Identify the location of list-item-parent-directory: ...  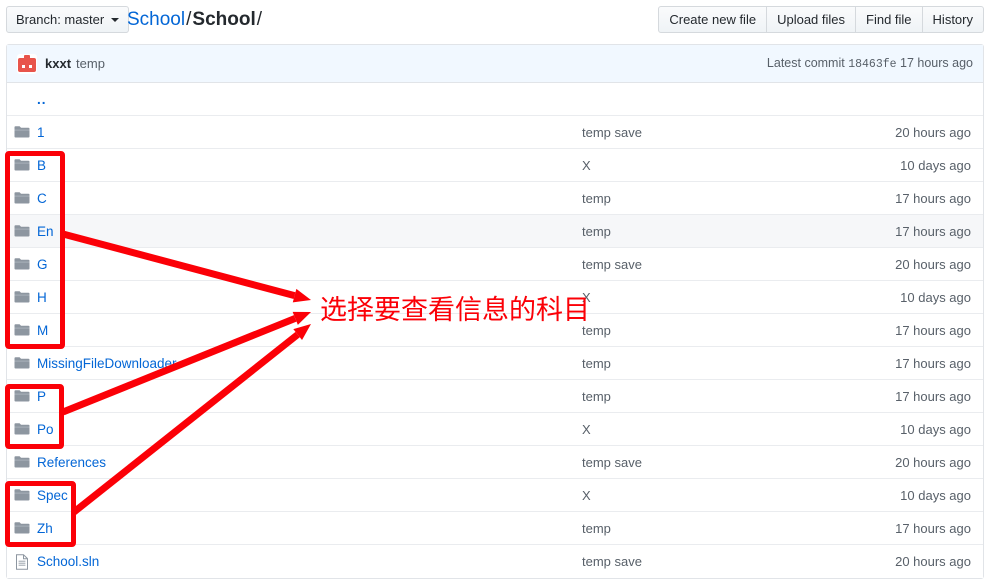
(495, 99).